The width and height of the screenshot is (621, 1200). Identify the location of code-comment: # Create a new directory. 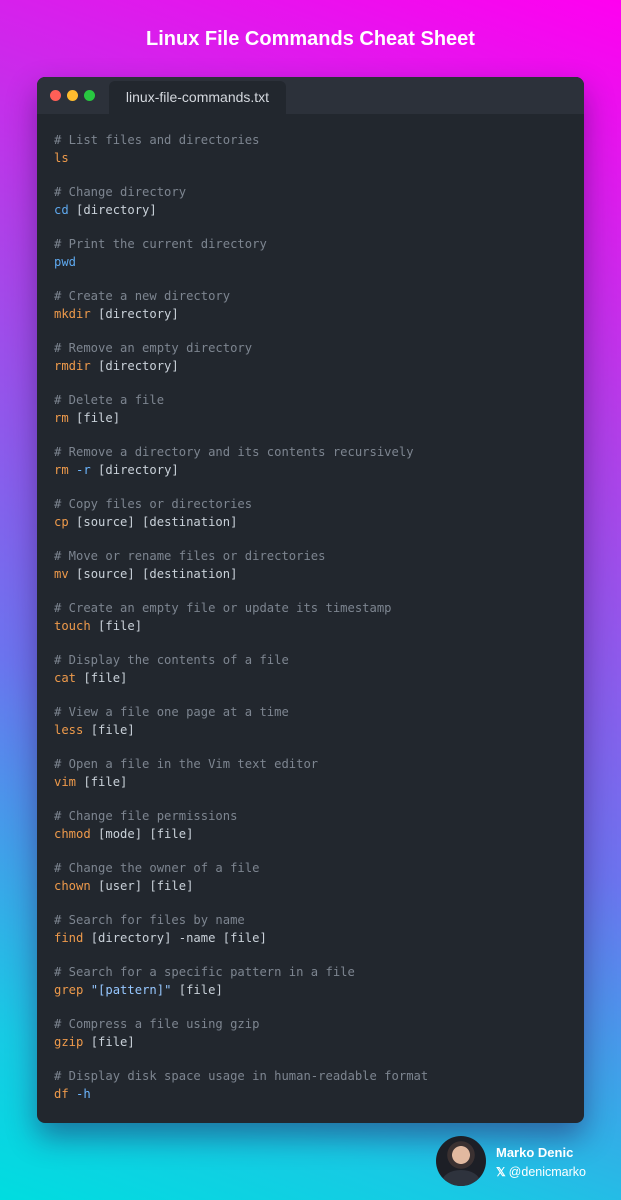
(142, 296).